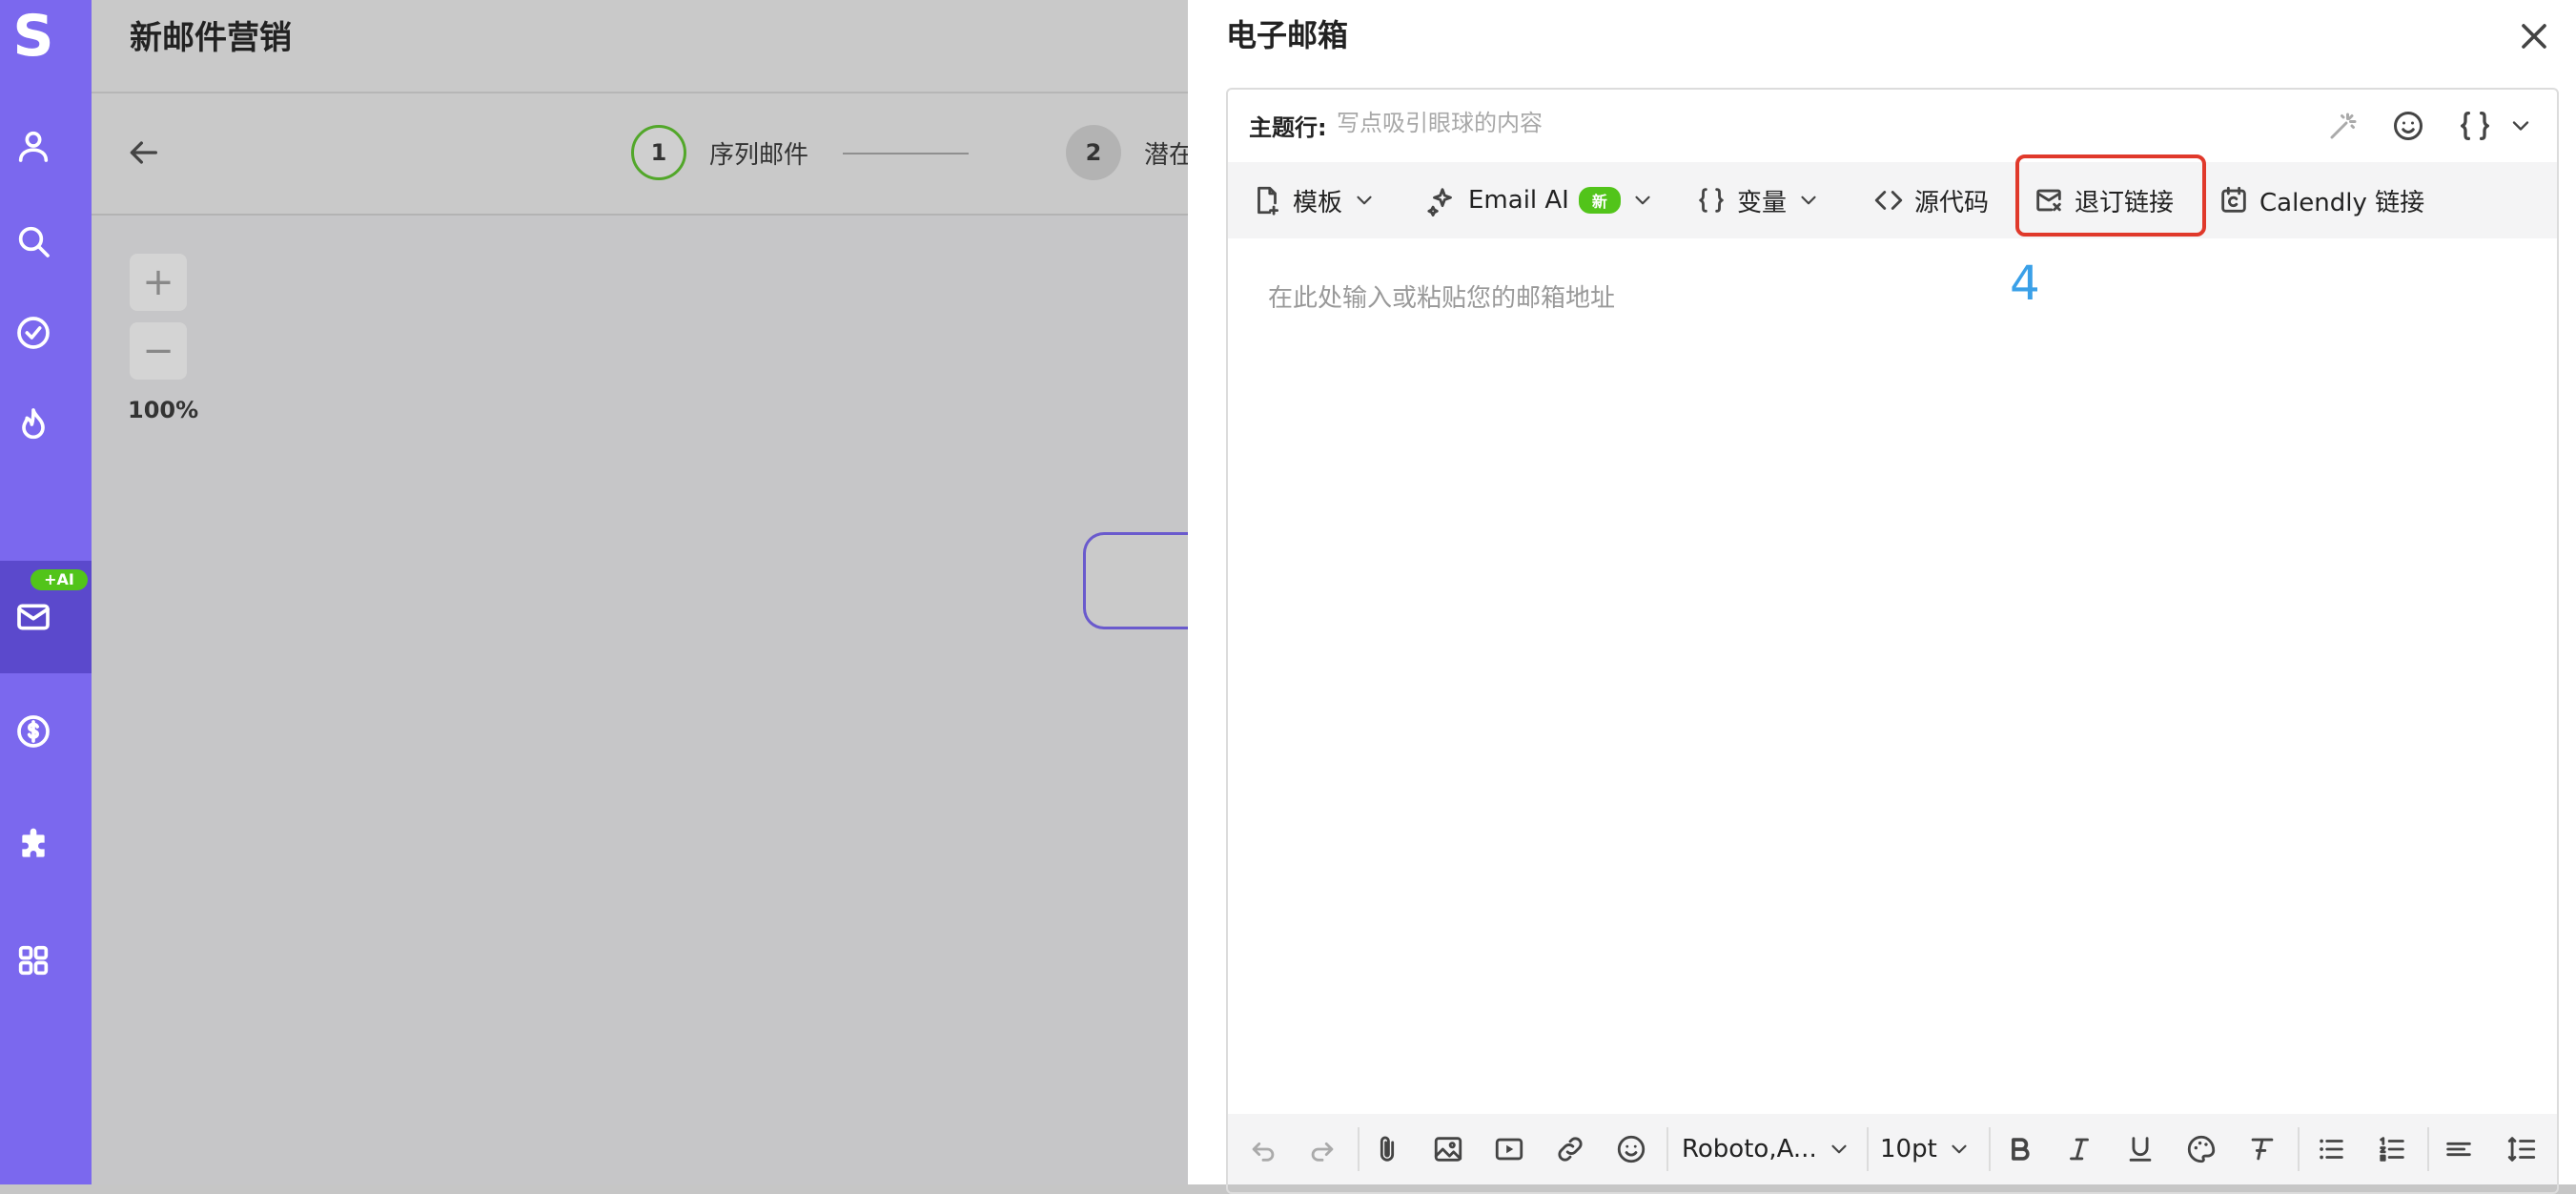 This screenshot has width=2576, height=1194. I want to click on nav-tasks, so click(33, 332).